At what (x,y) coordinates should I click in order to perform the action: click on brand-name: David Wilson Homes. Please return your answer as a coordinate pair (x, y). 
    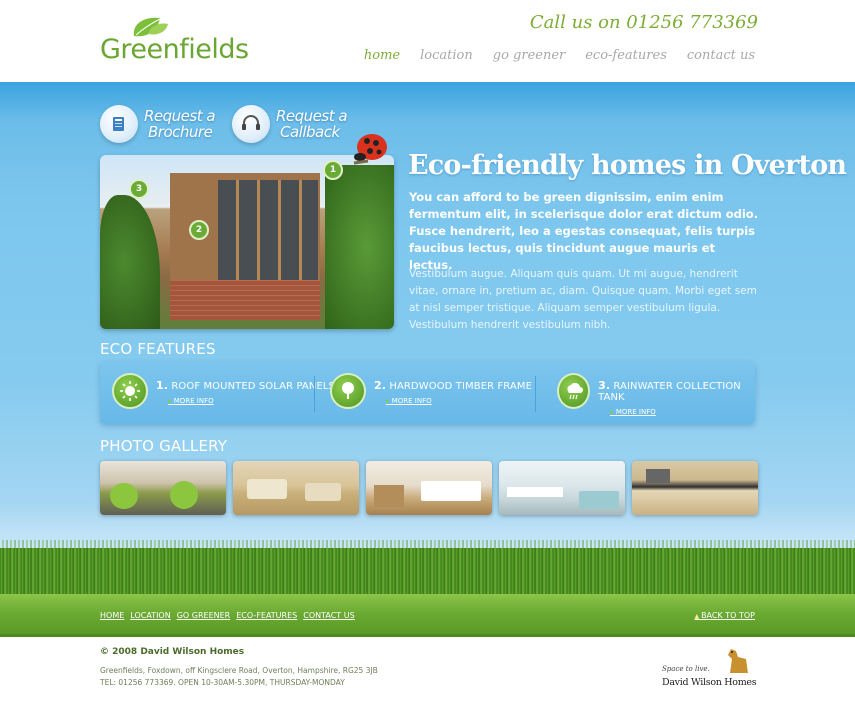
    Looking at the image, I should click on (709, 682).